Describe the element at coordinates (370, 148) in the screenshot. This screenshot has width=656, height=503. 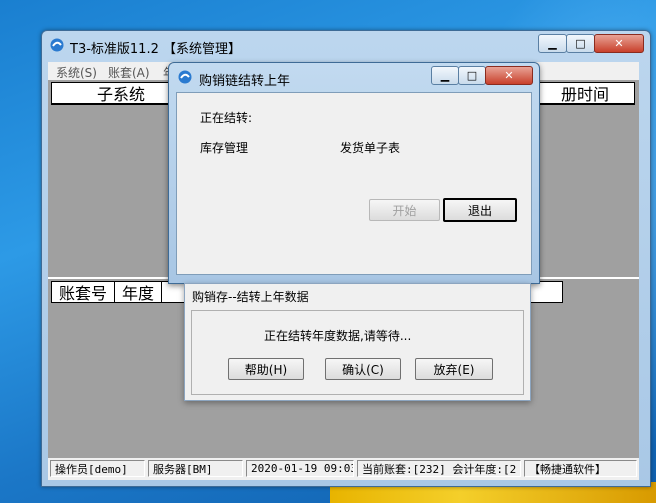
I see `carryover-table: 发货单子表` at that location.